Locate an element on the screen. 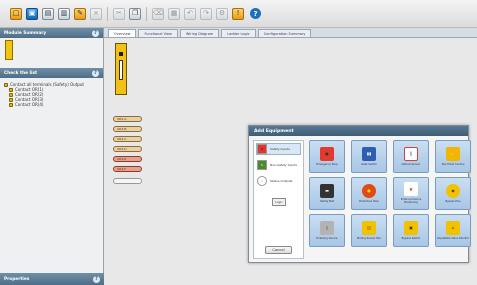 The image size is (477, 285). equipment-tile: ▯▯ Muting Sensor Pair is located at coordinates (369, 230).